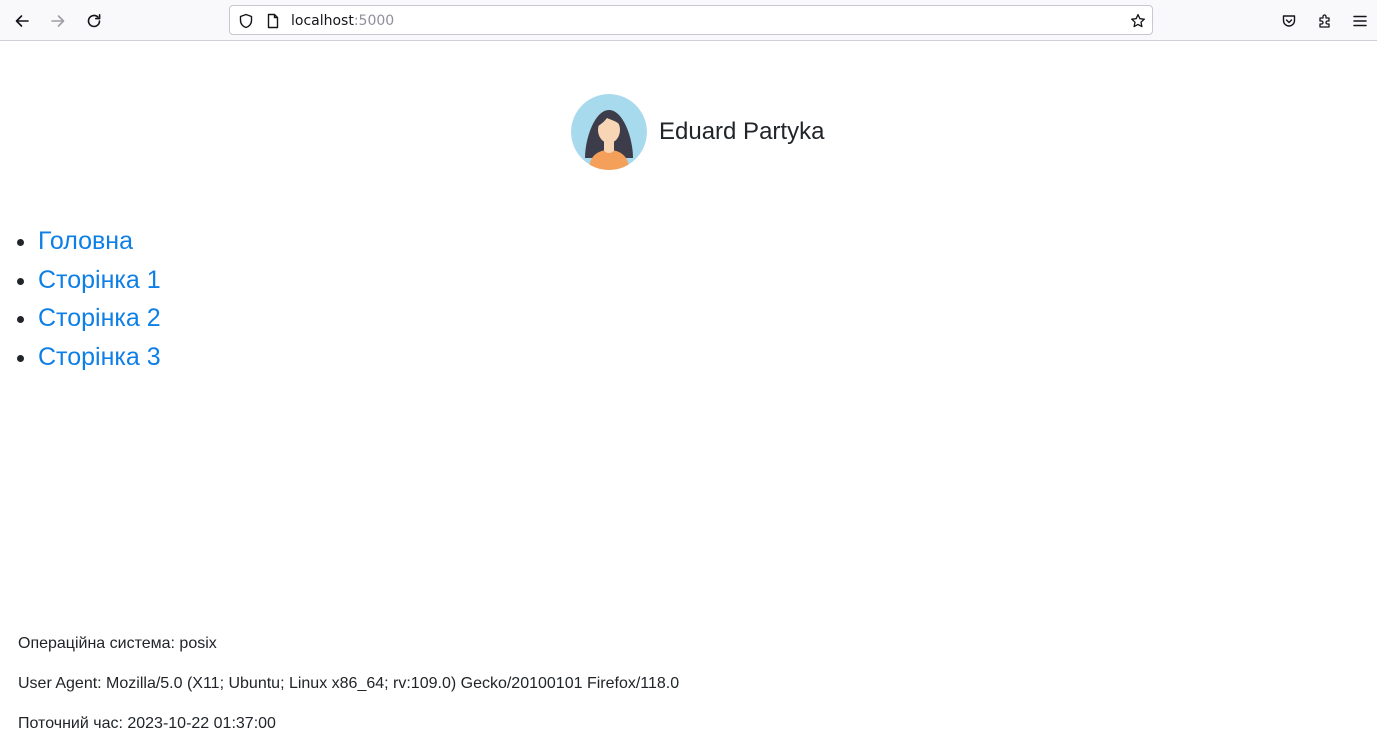 This screenshot has width=1377, height=742. I want to click on puzzle-icon, so click(1324, 21).